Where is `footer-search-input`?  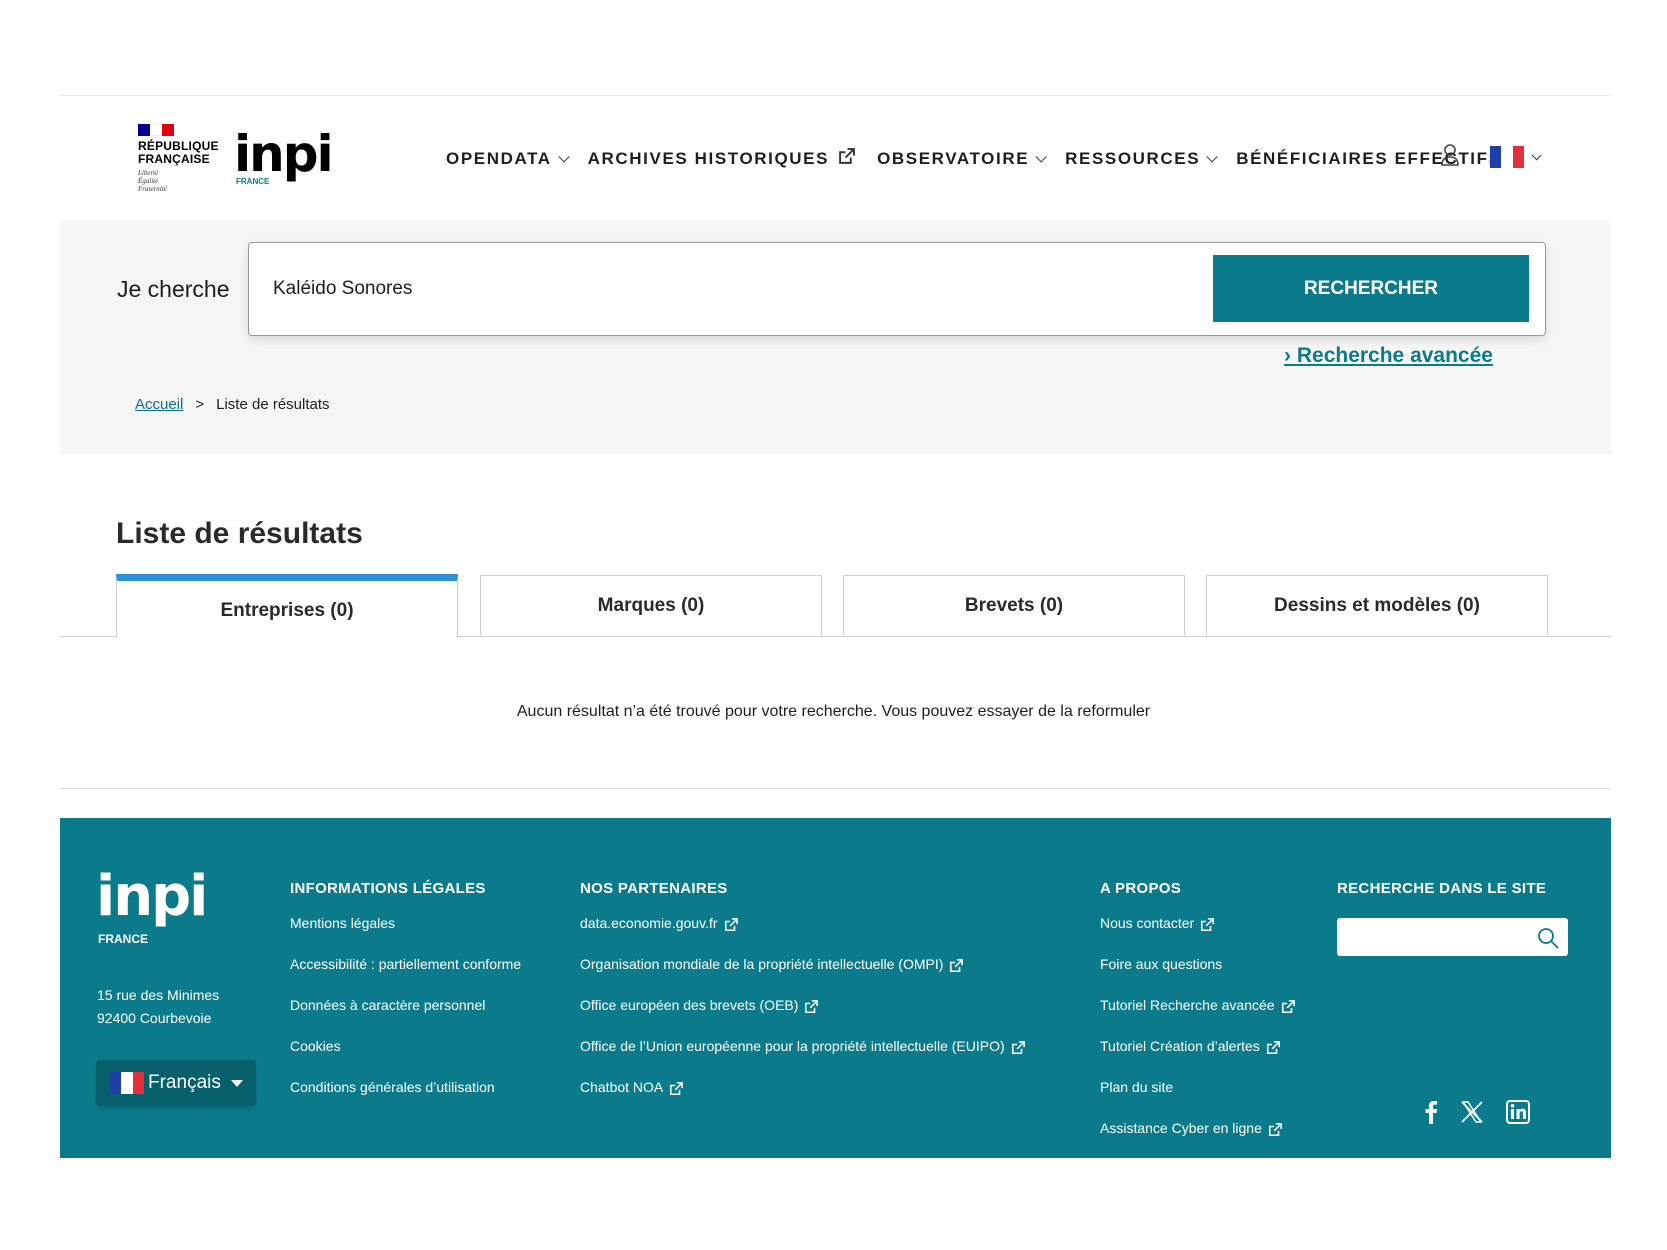
footer-search-input is located at coordinates (1435, 937).